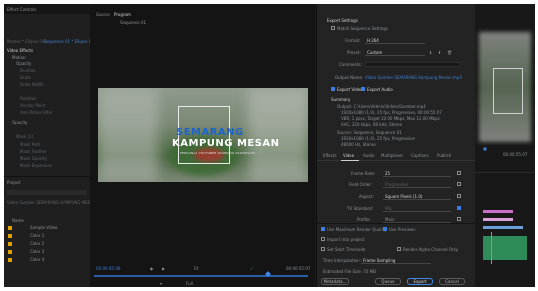 This screenshot has height=291, width=538. Describe the element at coordinates (372, 124) in the screenshot. I see `summary-line: AAC, 320 kbps, 48 kHz, Stereo` at that location.